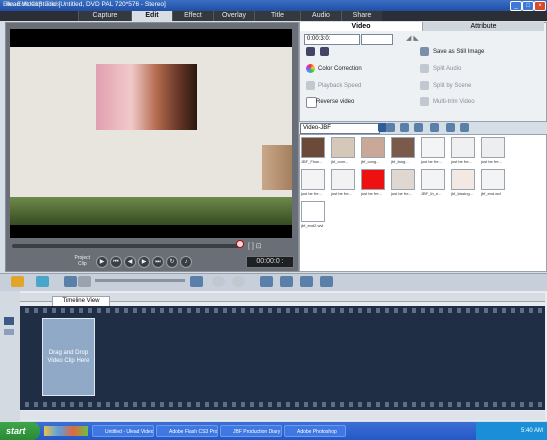 This screenshot has height=440, width=547. Describe the element at coordinates (102, 262) in the screenshot. I see `play-icon: ▶` at that location.